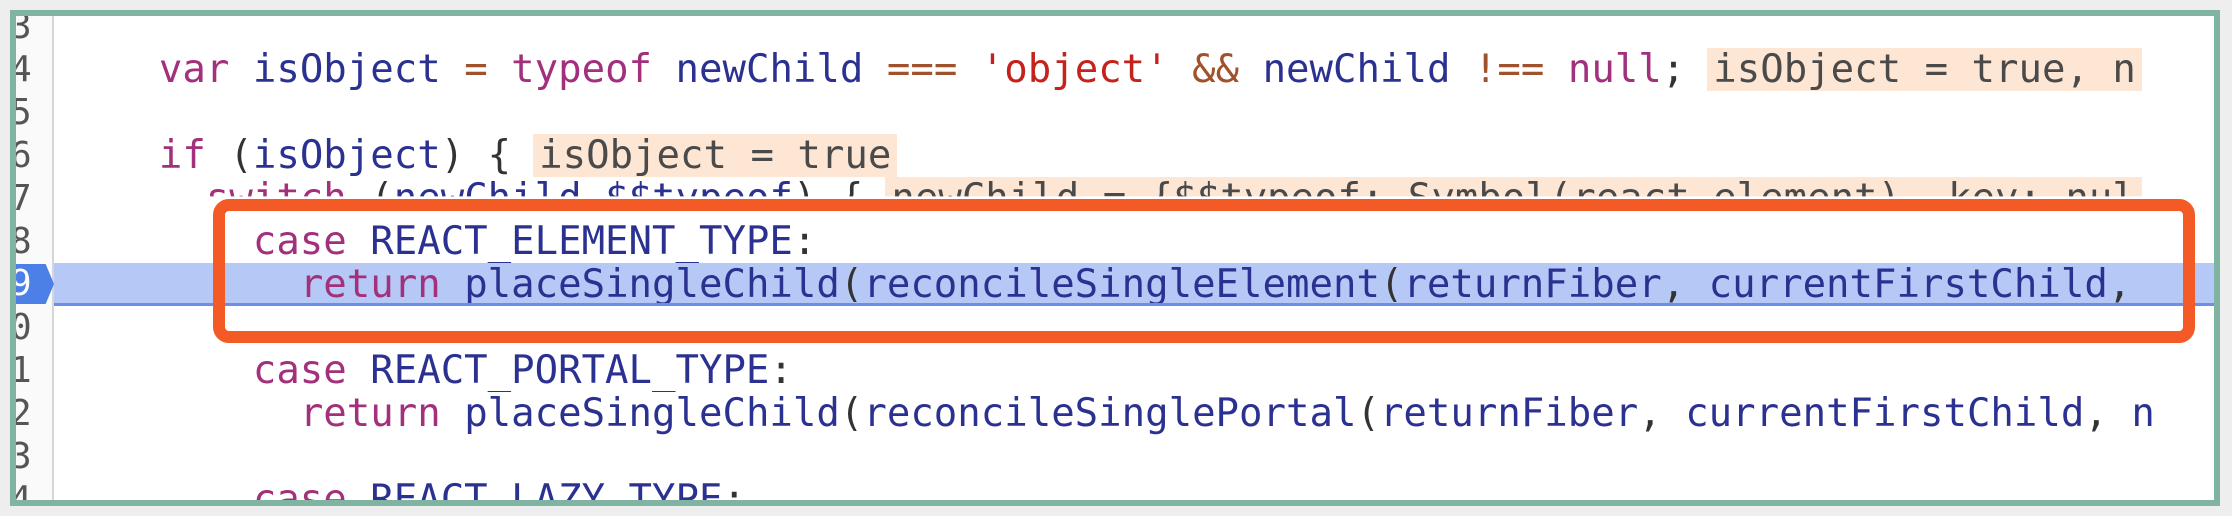  Describe the element at coordinates (1115, 370) in the screenshot. I see `code-line: case REACT_PORTAL_TYPE:` at that location.